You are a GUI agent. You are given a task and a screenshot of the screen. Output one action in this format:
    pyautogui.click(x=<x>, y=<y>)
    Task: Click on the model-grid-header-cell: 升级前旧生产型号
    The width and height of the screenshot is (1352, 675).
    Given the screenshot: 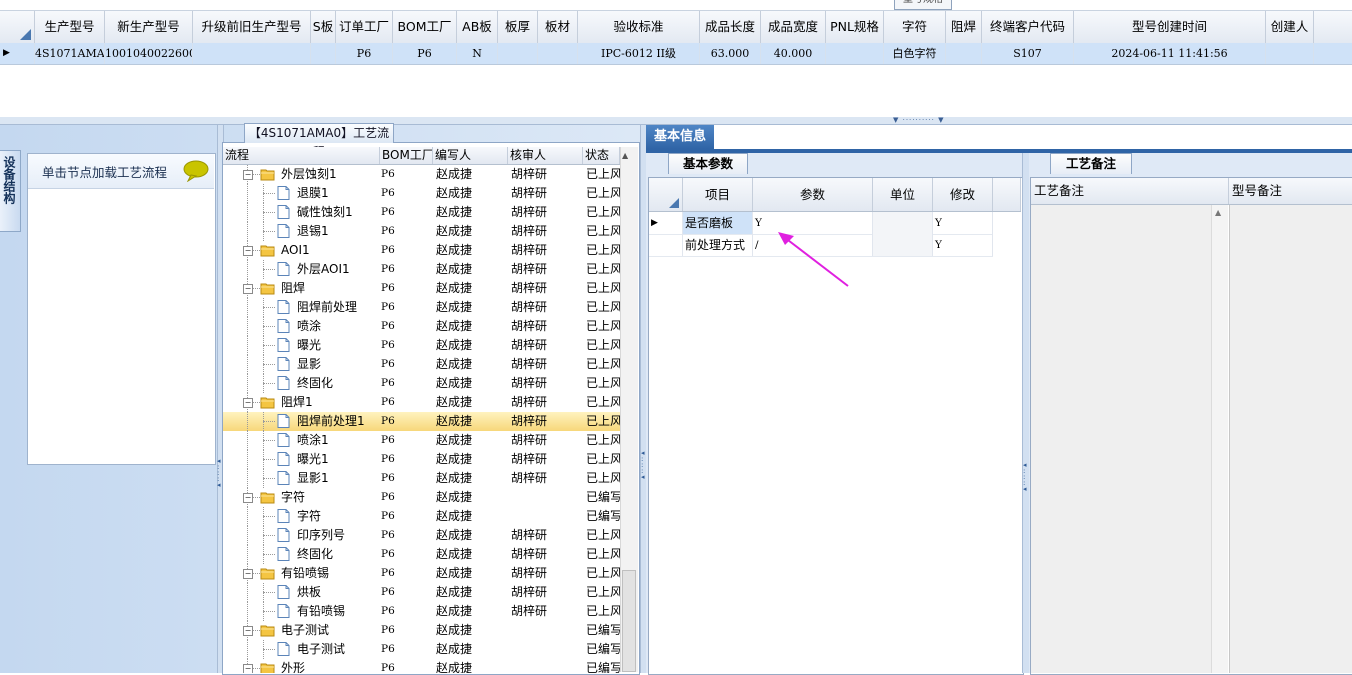 What is the action you would take?
    pyautogui.click(x=252, y=27)
    